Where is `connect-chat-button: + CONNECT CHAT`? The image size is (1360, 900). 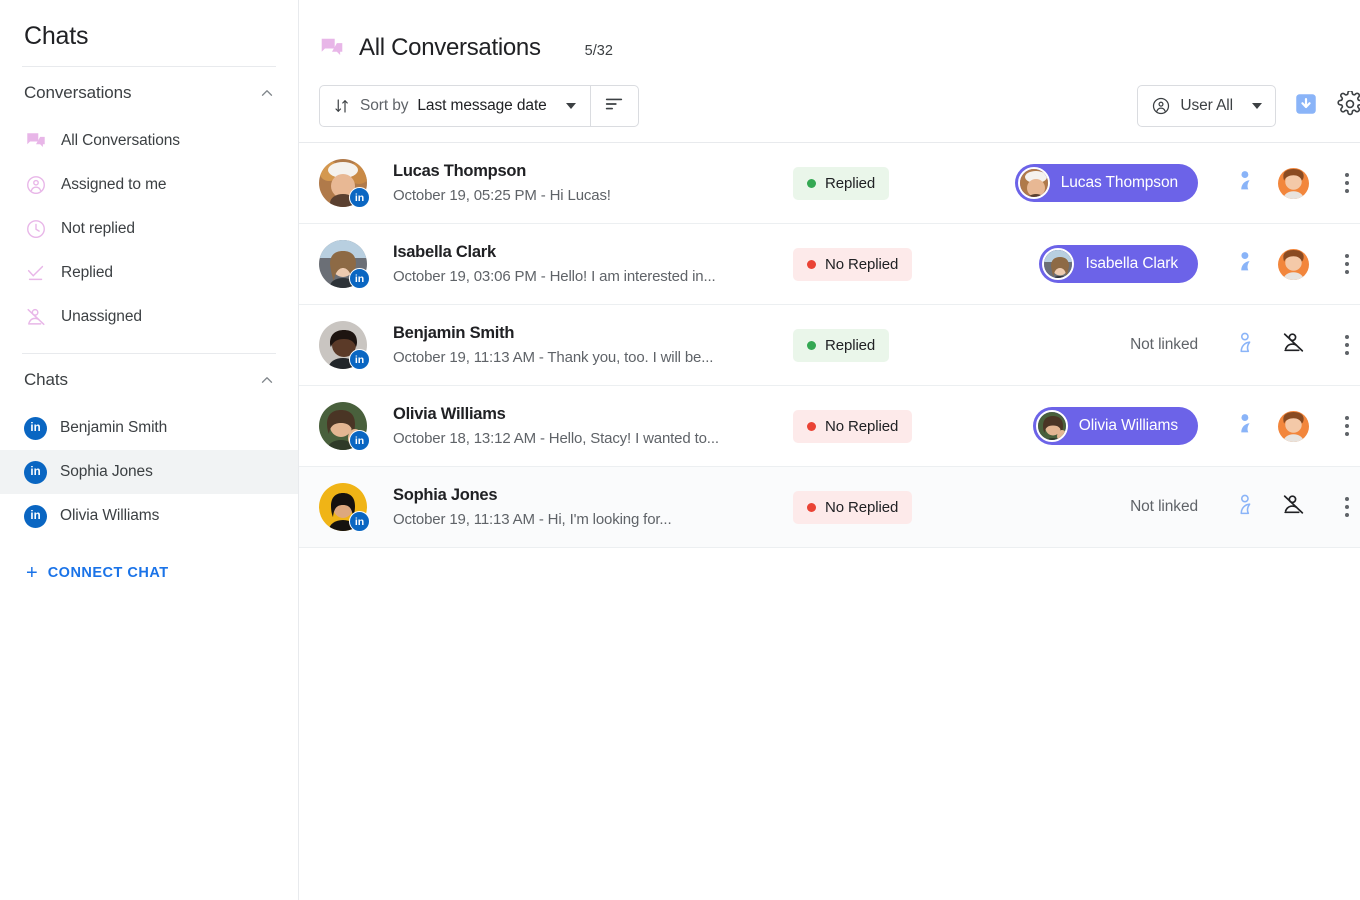 connect-chat-button: + CONNECT CHAT is located at coordinates (149, 573).